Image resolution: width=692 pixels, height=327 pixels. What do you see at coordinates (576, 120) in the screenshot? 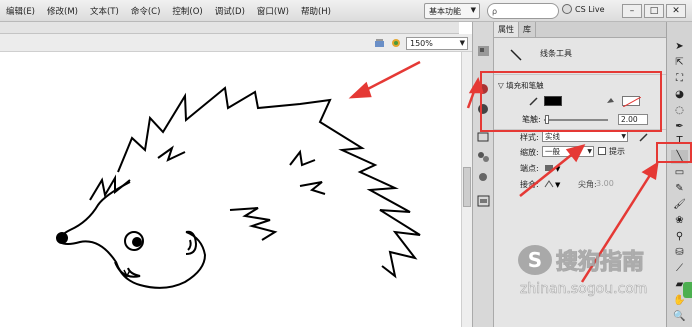
I see `stroke-slider` at bounding box center [576, 120].